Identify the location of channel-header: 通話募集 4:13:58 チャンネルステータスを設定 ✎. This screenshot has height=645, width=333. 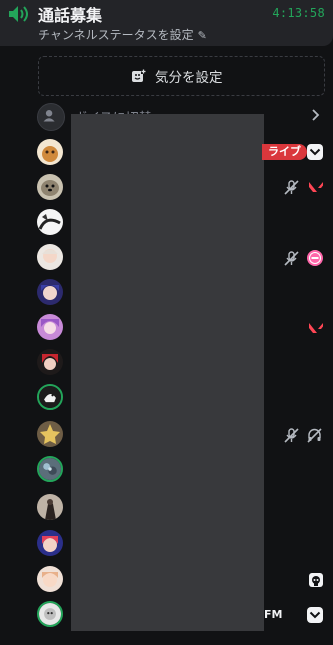
(166, 23).